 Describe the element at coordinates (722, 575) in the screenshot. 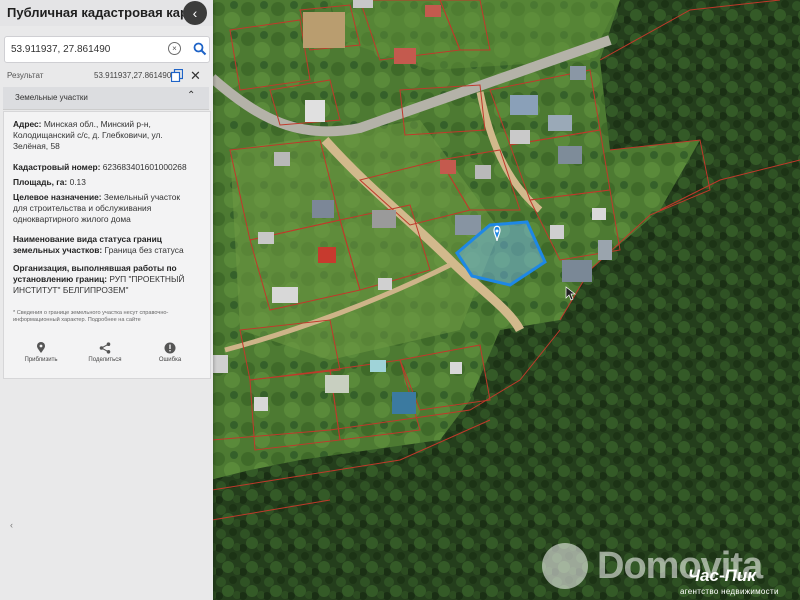

I see `watermark-agency-logo: Час-Пик` at that location.